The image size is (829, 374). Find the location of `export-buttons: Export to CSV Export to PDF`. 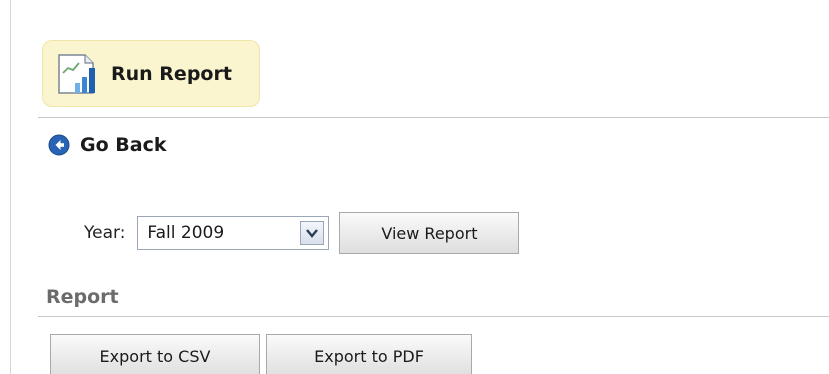

export-buttons: Export to CSV Export to PDF is located at coordinates (261, 354).